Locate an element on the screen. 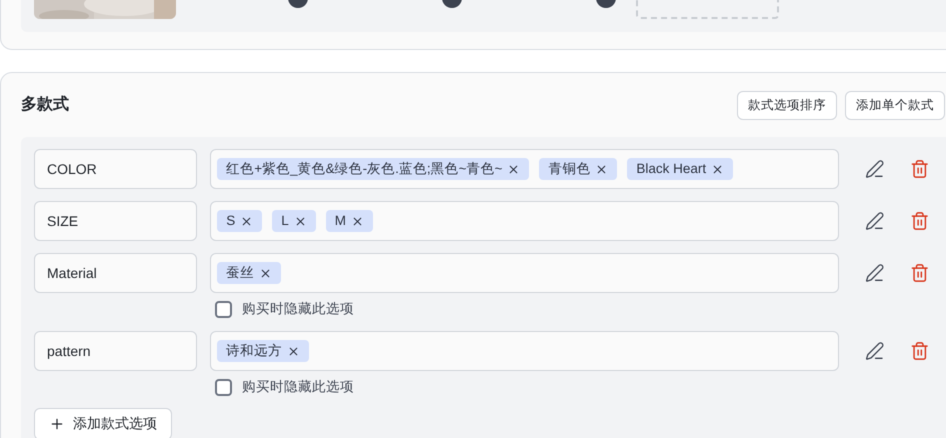  tag-text: Black Heart is located at coordinates (671, 169).